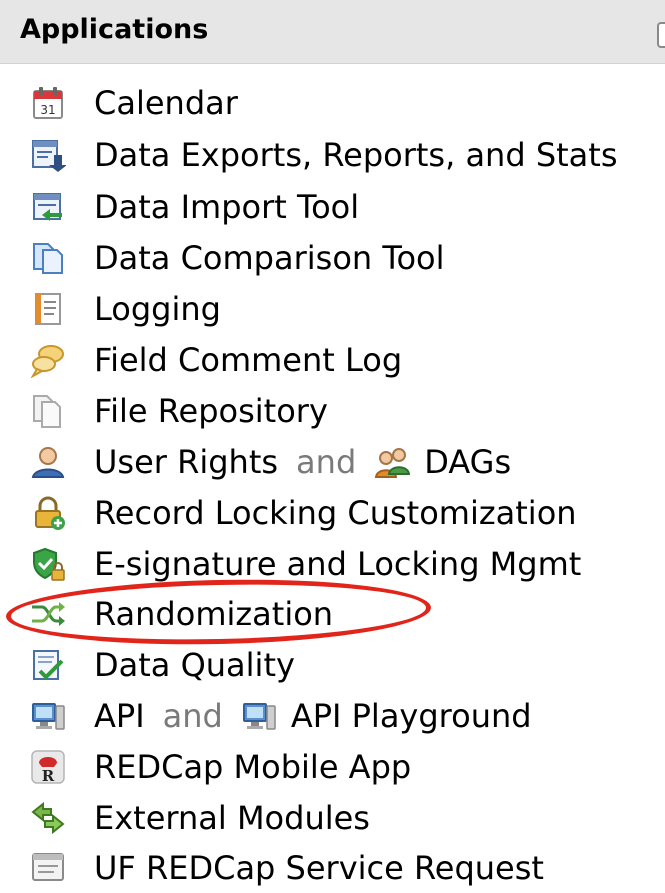 The height and width of the screenshot is (893, 665). I want to click on data-import-icon, so click(48, 207).